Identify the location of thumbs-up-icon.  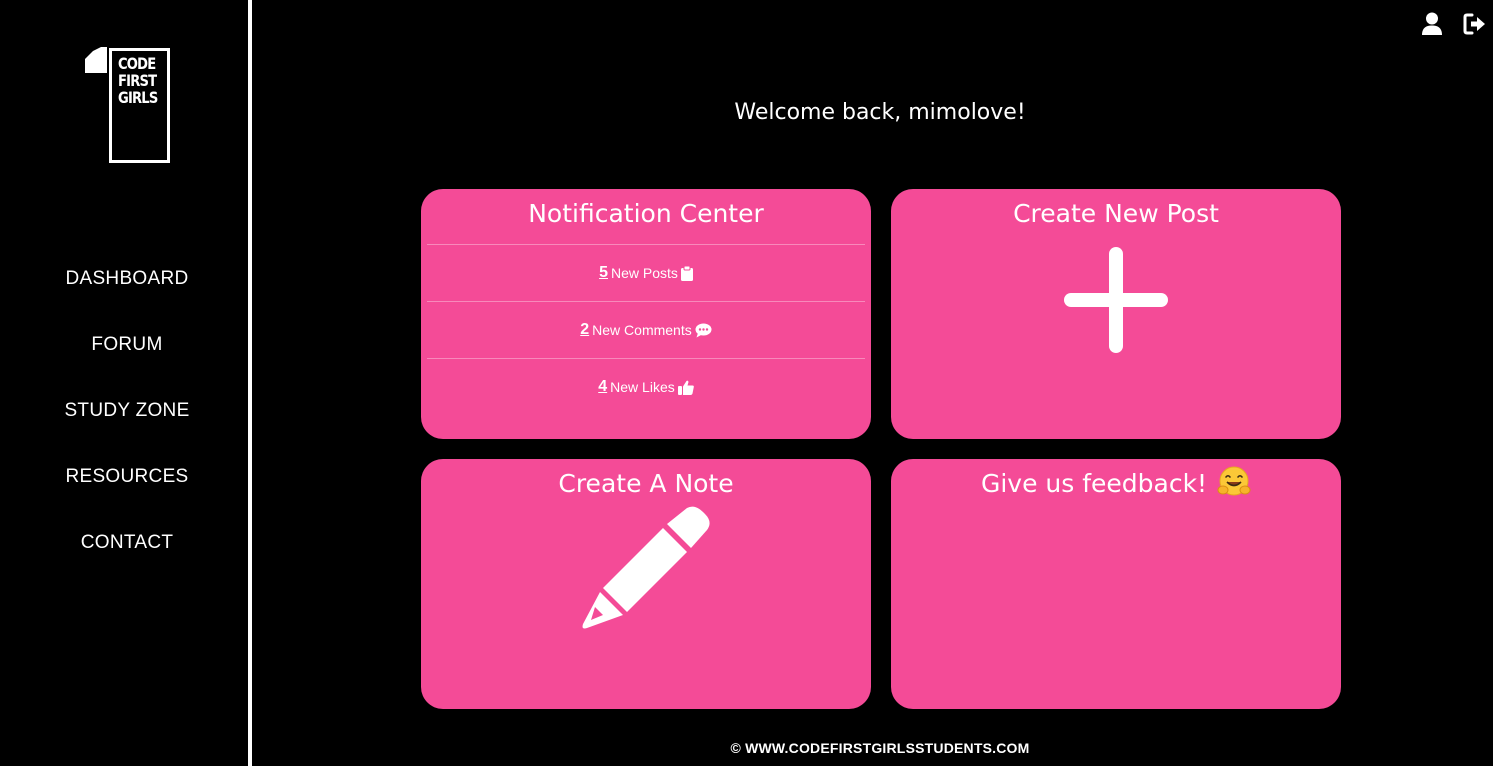
(685, 387).